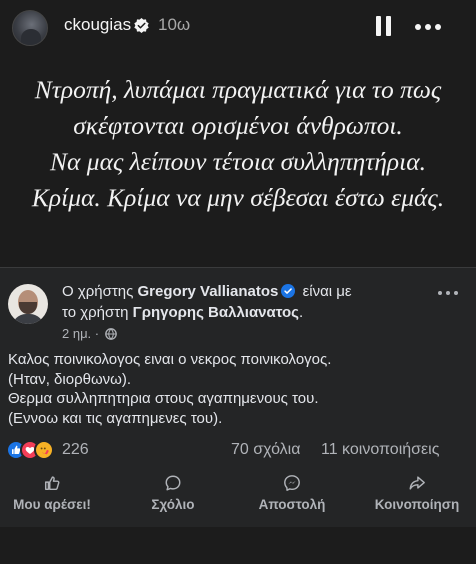 The image size is (476, 564). What do you see at coordinates (417, 483) in the screenshot?
I see `share-arrow-icon` at bounding box center [417, 483].